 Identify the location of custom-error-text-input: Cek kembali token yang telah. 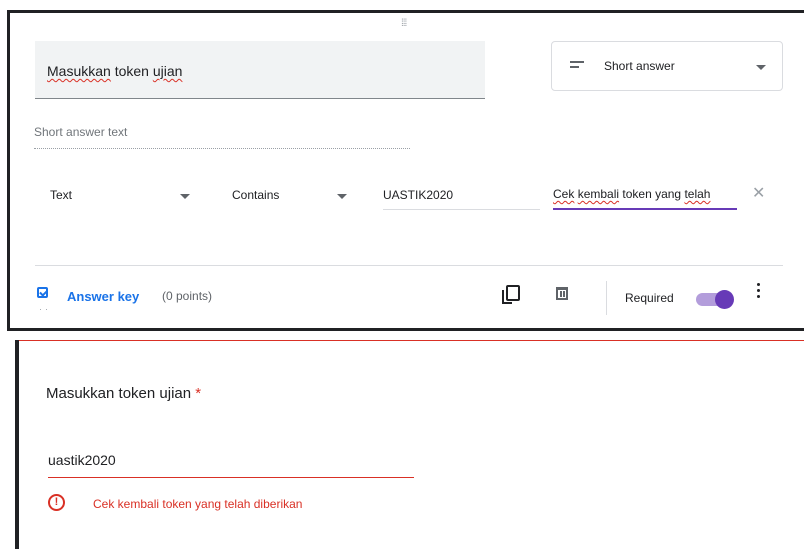
(645, 198).